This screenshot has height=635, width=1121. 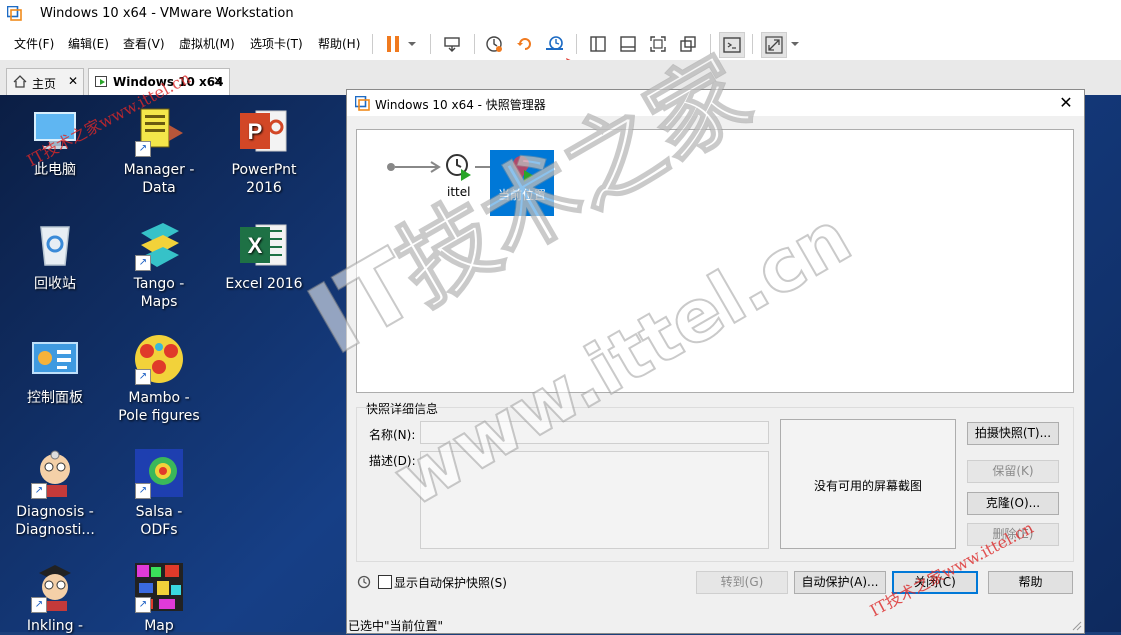 I want to click on location-pin-icon, so click(x=523, y=169).